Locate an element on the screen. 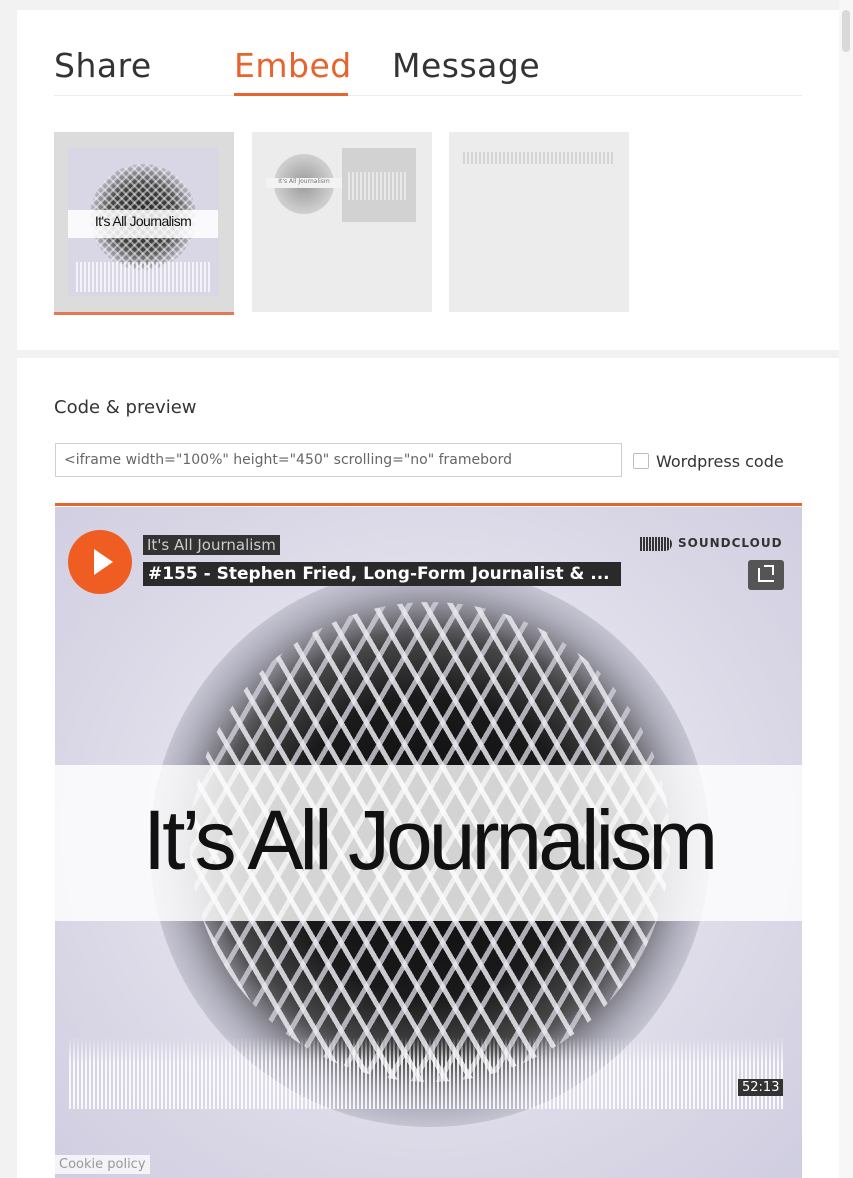 The image size is (853, 1178). soundcloud-logo: SOUNDCLOUD is located at coordinates (712, 544).